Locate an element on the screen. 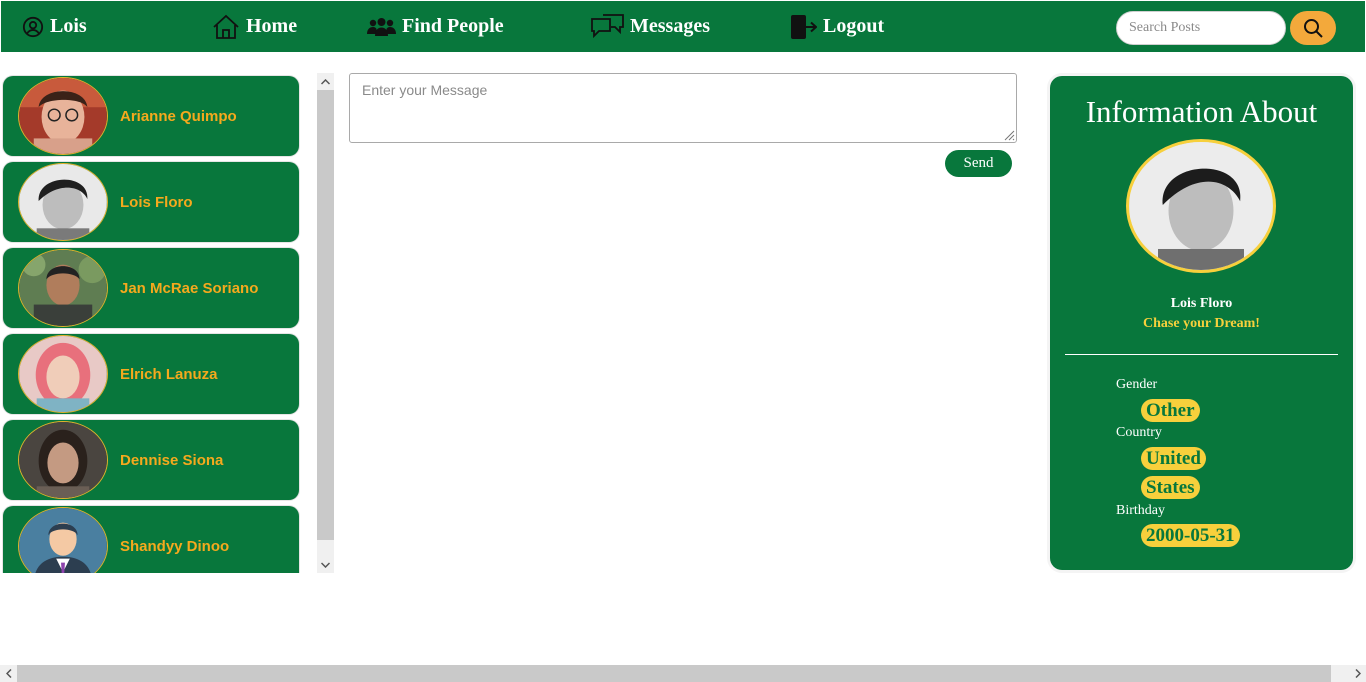  birthday-badge: 2000-05-31 is located at coordinates (1190, 535).